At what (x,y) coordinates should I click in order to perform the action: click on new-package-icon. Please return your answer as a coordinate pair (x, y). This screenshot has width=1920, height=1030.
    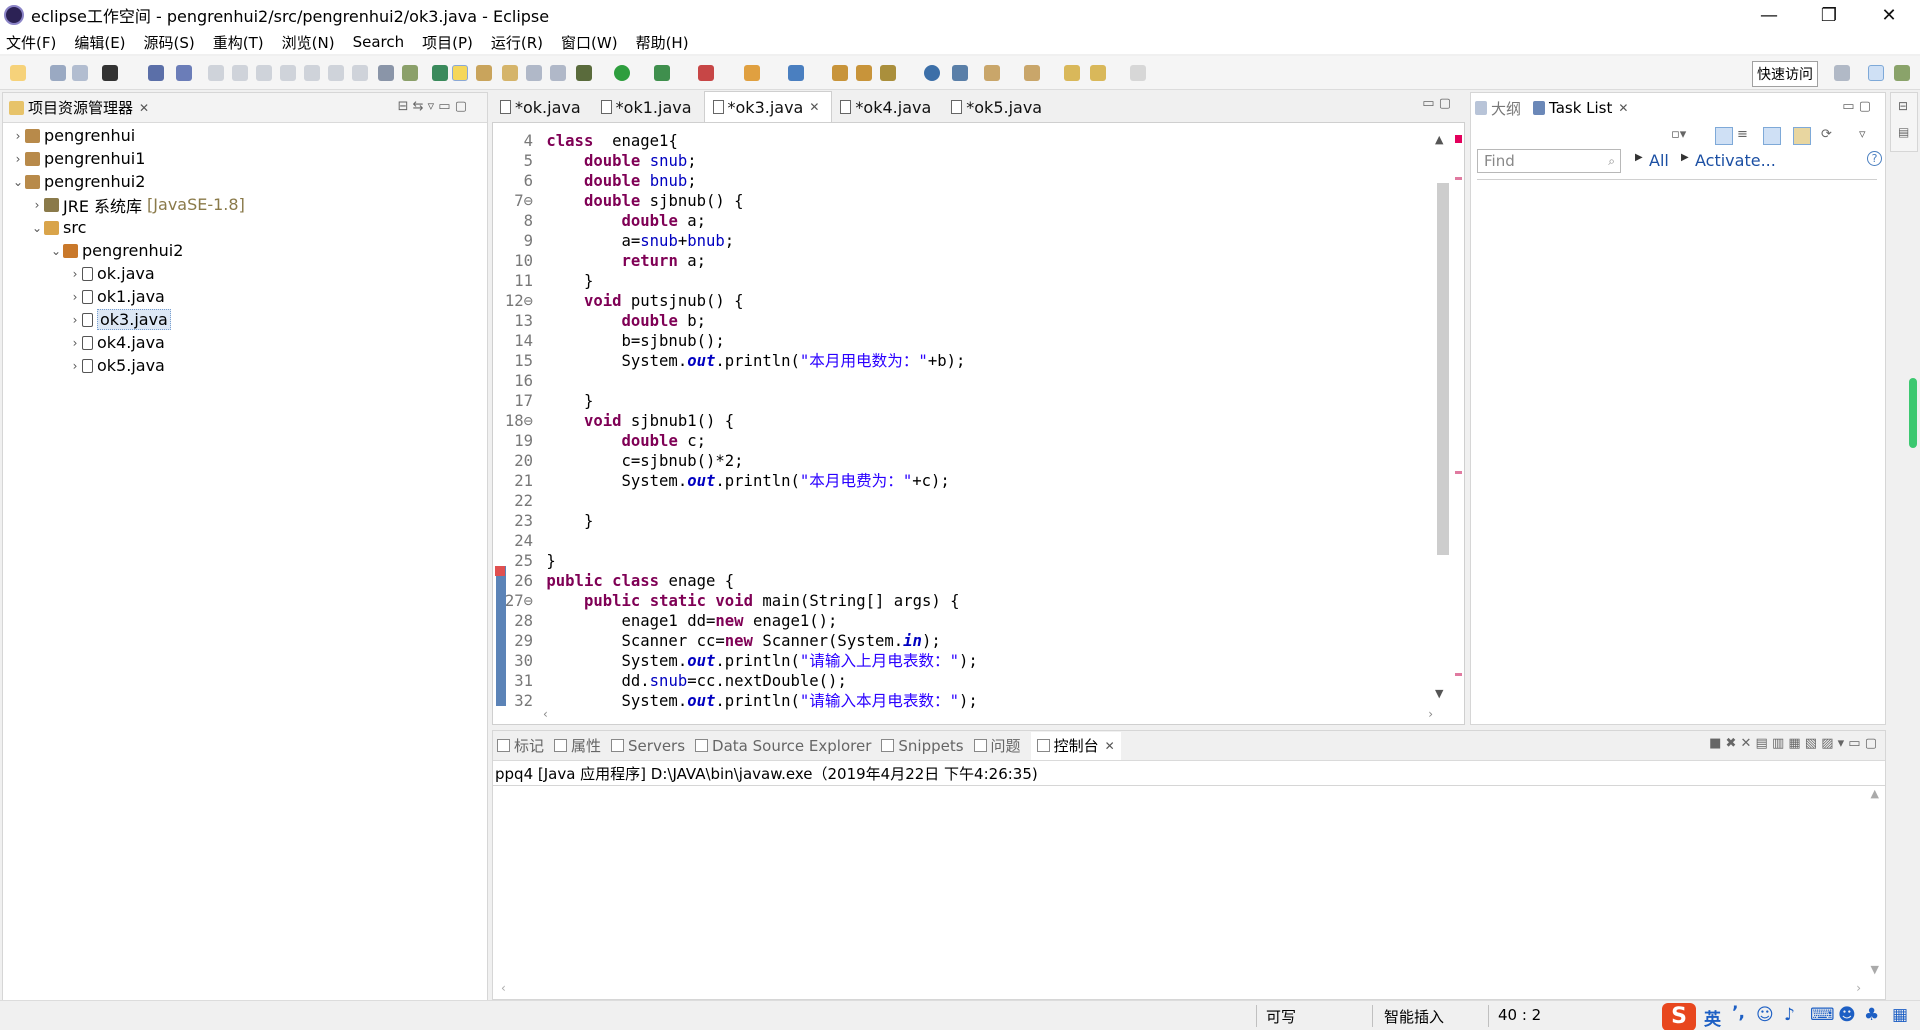
    Looking at the image, I should click on (796, 73).